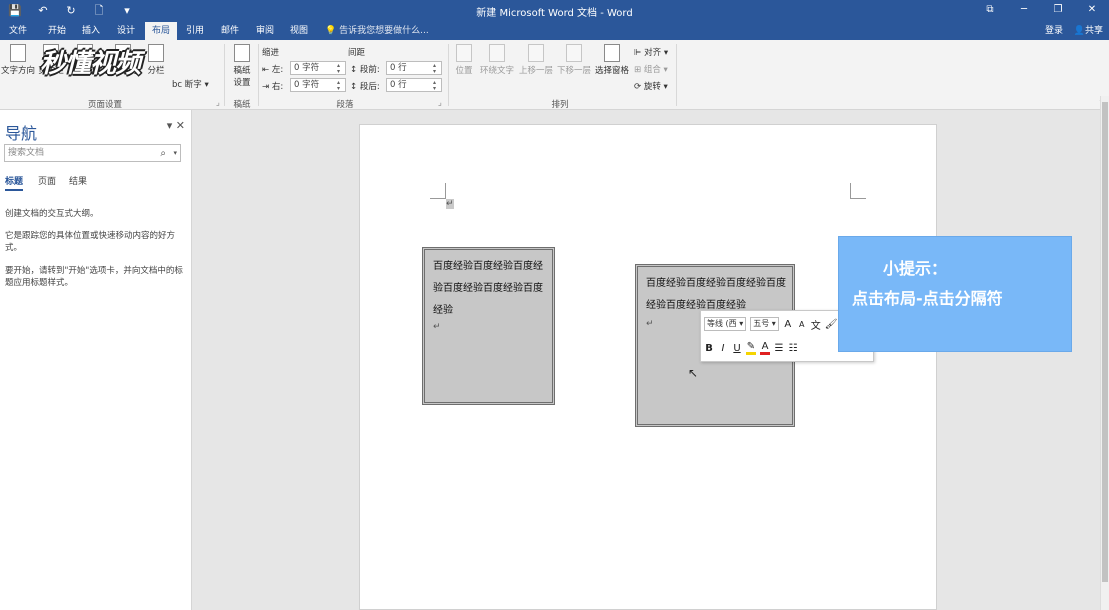 This screenshot has width=1109, height=610. What do you see at coordinates (497, 60) in the screenshot?
I see `wrap-text-button: 环绕文字` at bounding box center [497, 60].